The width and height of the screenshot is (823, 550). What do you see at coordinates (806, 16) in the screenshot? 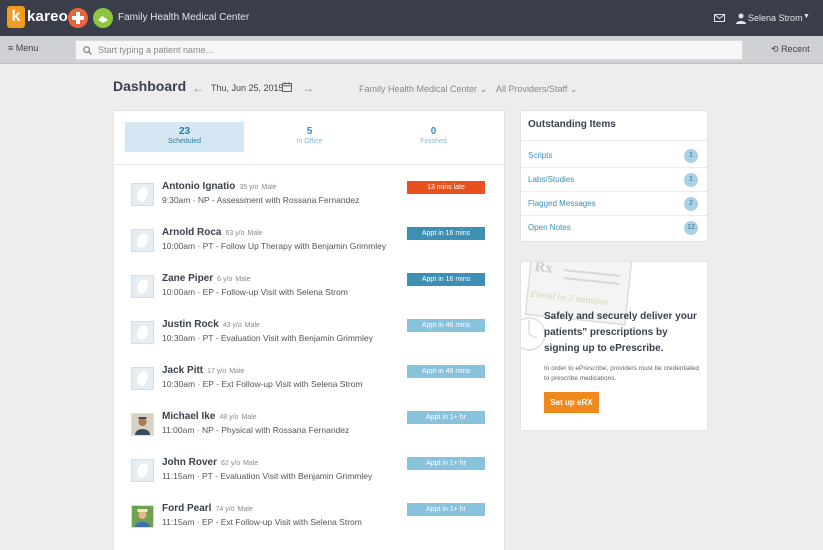
I see `caret-down-icon: ▼` at bounding box center [806, 16].